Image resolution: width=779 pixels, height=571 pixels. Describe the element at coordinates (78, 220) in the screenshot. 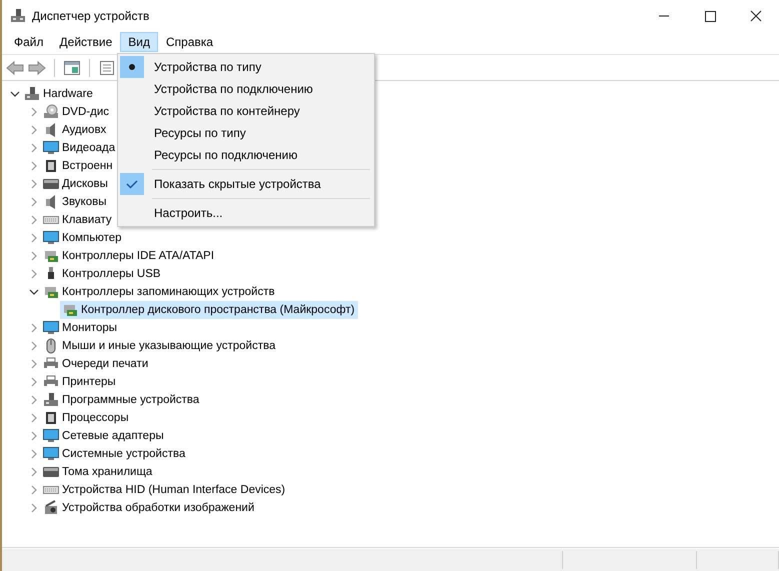

I see `tree-item: Клавиату` at that location.